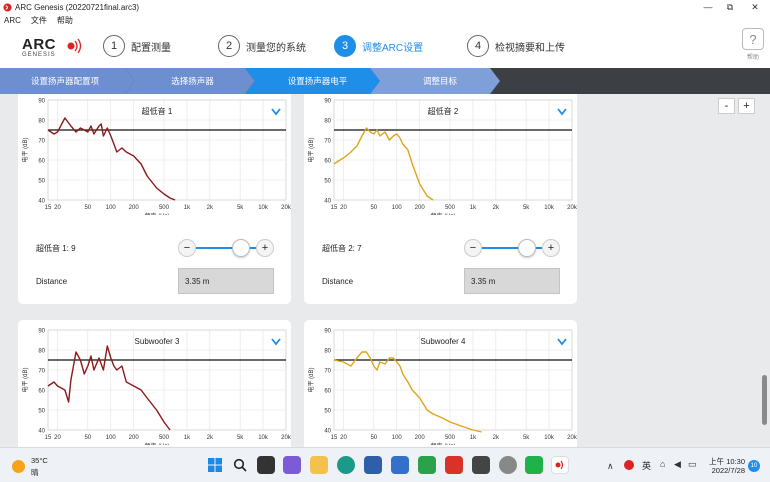 This screenshot has width=770, height=482. What do you see at coordinates (629, 465) in the screenshot?
I see `tray-icon` at bounding box center [629, 465].